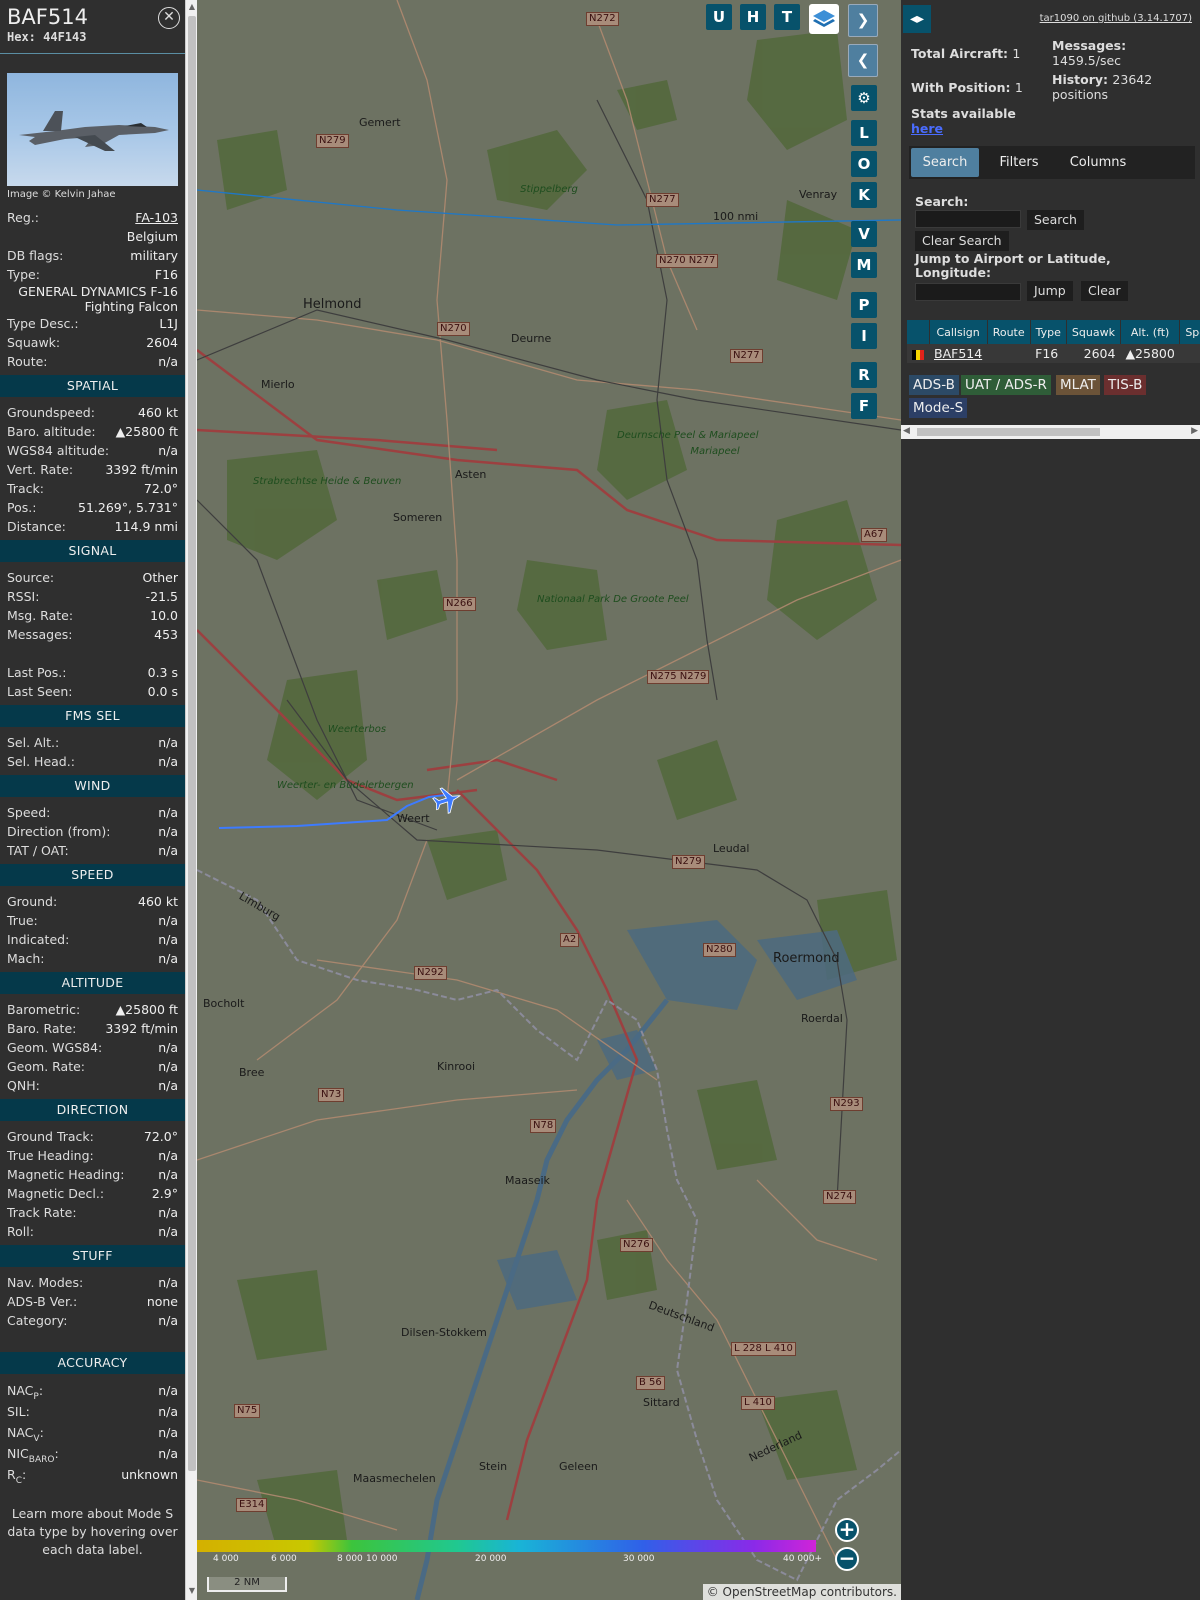 Image resolution: width=1200 pixels, height=1600 pixels. Describe the element at coordinates (47, 37) in the screenshot. I see `selected-hex: Hex: 44F143` at that location.